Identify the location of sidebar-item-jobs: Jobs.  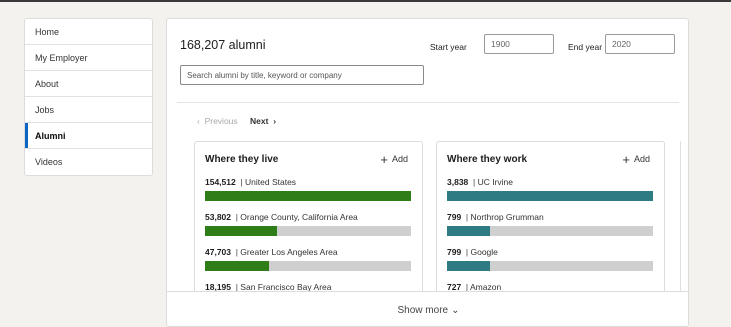
(88, 110).